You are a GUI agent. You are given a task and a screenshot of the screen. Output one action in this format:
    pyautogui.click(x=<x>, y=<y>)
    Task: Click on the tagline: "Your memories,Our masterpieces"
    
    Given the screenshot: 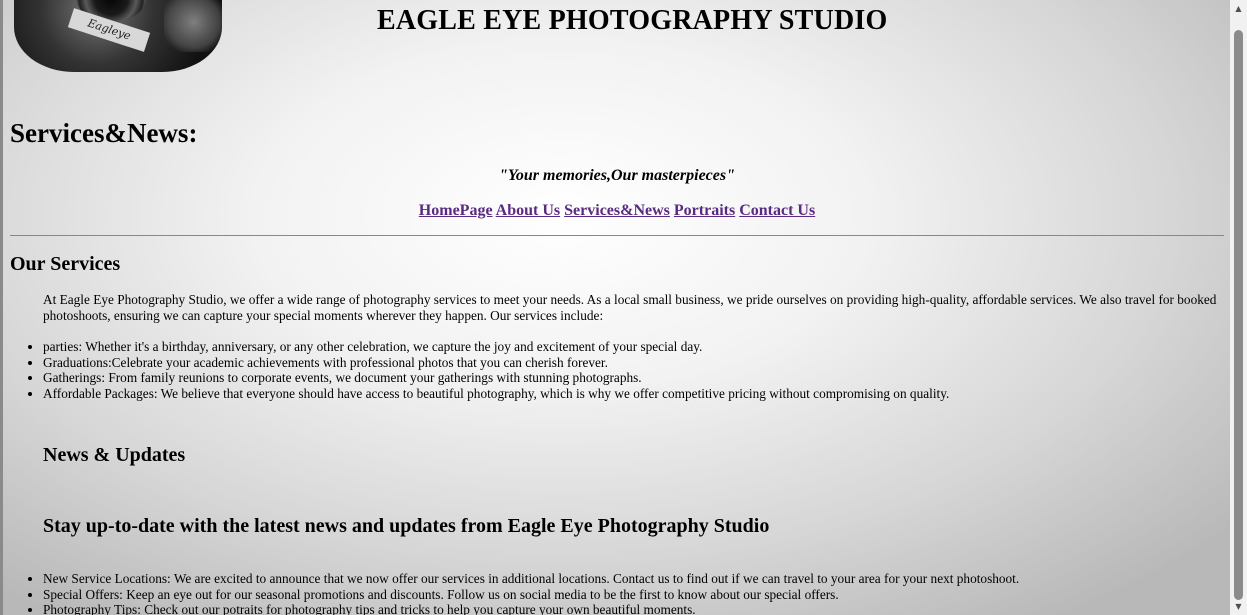 What is the action you would take?
    pyautogui.click(x=617, y=175)
    